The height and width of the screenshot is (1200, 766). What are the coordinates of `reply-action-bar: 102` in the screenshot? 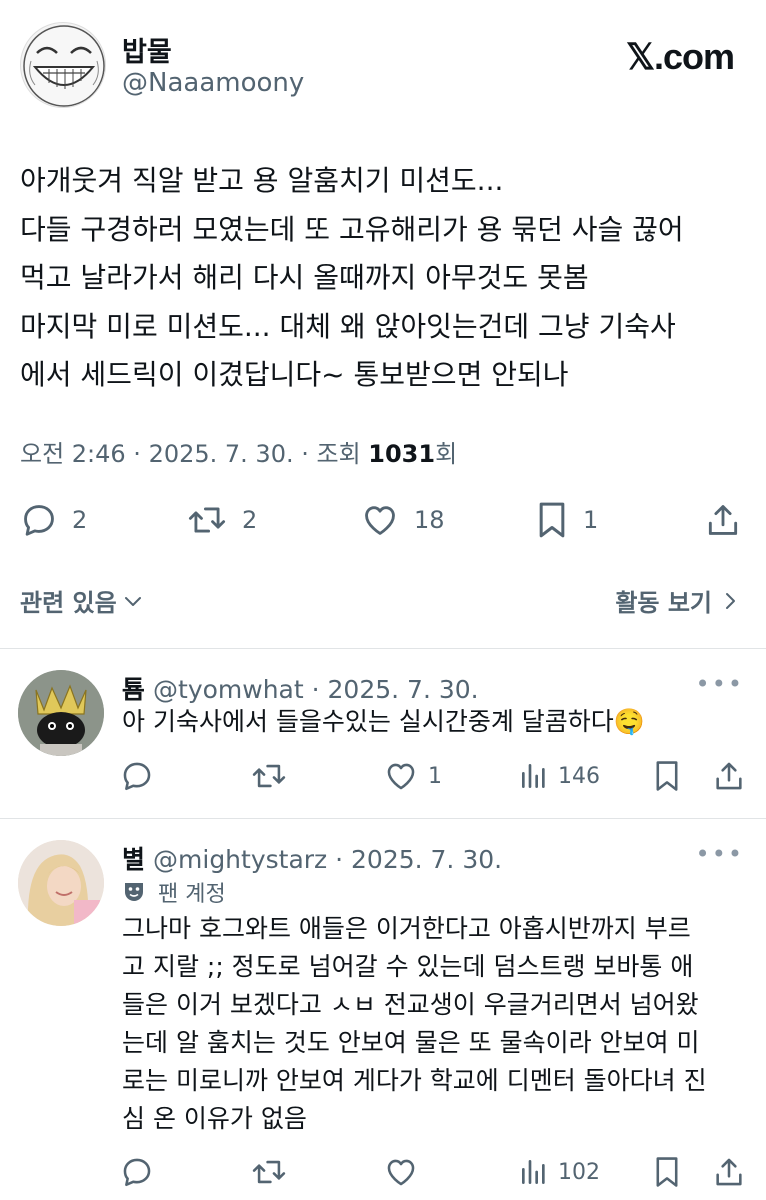 It's located at (383, 1172).